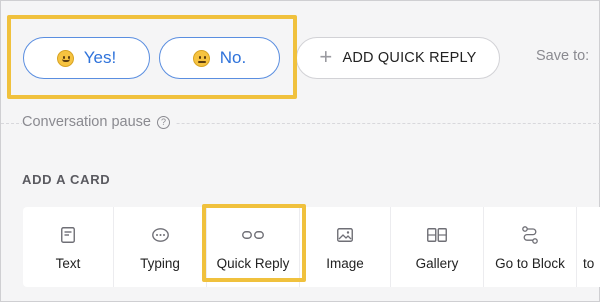  What do you see at coordinates (253, 247) in the screenshot?
I see `card-quick-reply-button: Quick Reply` at bounding box center [253, 247].